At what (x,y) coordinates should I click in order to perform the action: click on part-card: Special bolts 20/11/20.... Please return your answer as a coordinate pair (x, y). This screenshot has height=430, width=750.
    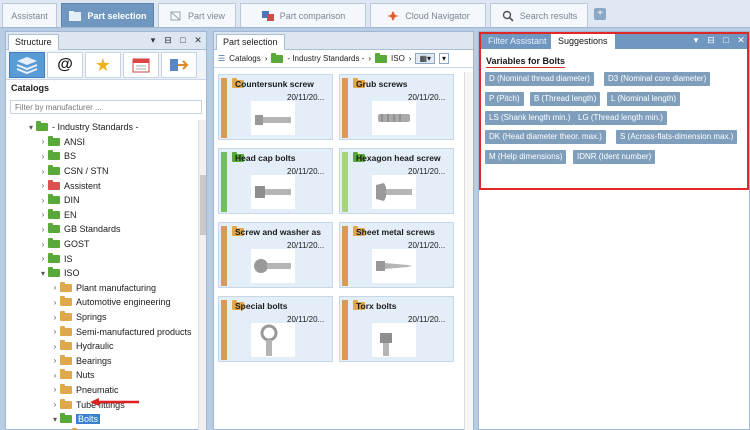
    Looking at the image, I should click on (275, 329).